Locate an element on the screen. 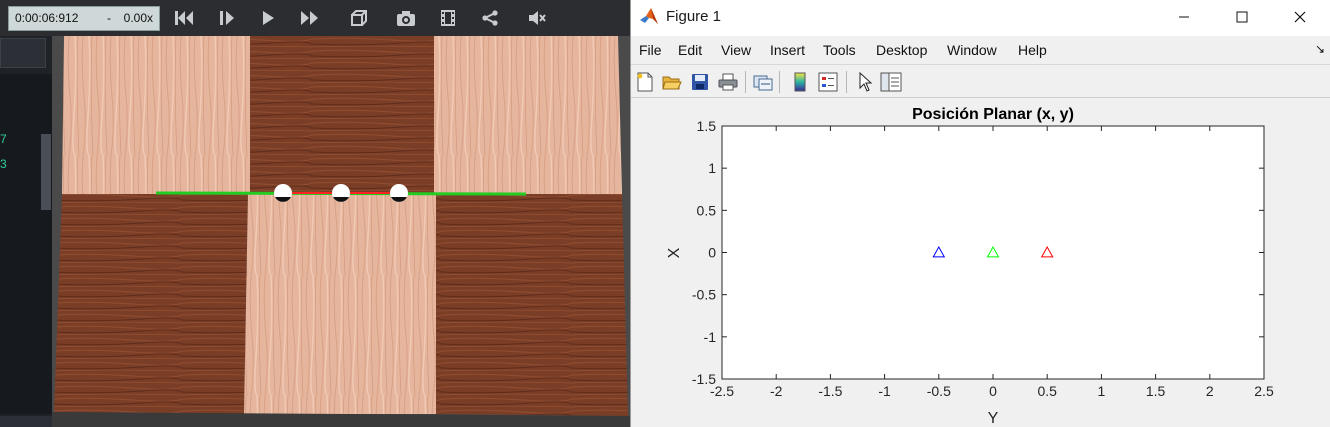 Image resolution: width=1330 pixels, height=427 pixels. skip-to-start-icon is located at coordinates (184, 18).